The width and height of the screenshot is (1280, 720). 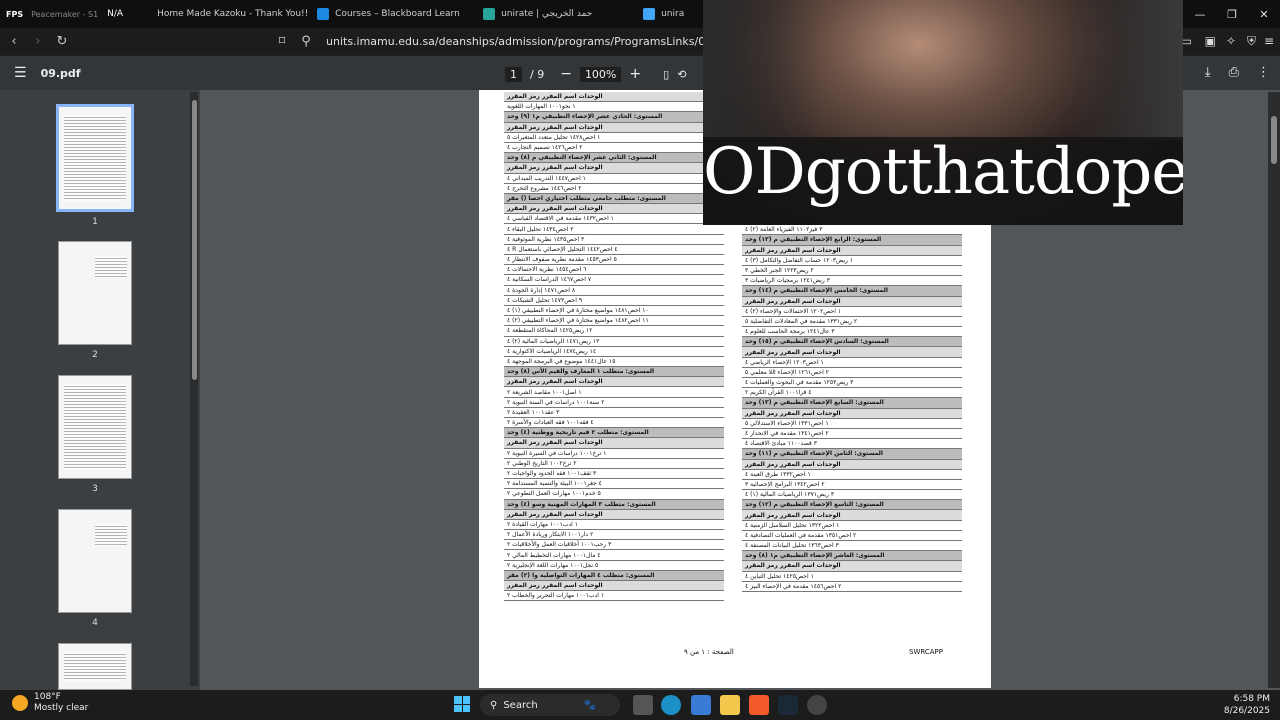 What do you see at coordinates (926, 652) in the screenshot?
I see `footer-code: SWRCAPP` at bounding box center [926, 652].